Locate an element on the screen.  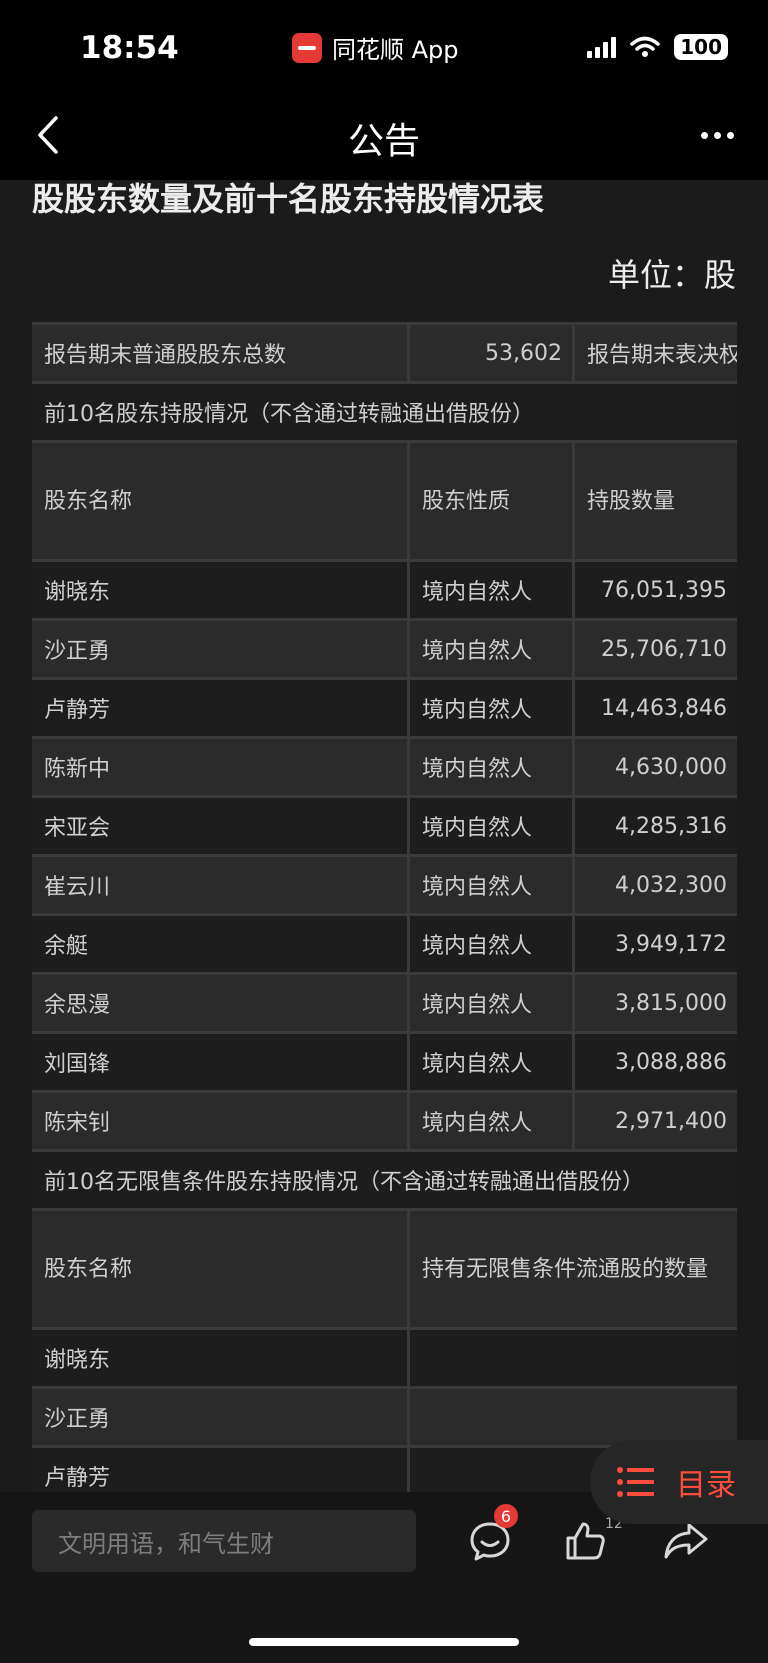
table-row: 余思漫 境内自然人 3,815,000 is located at coordinates (384, 1004).